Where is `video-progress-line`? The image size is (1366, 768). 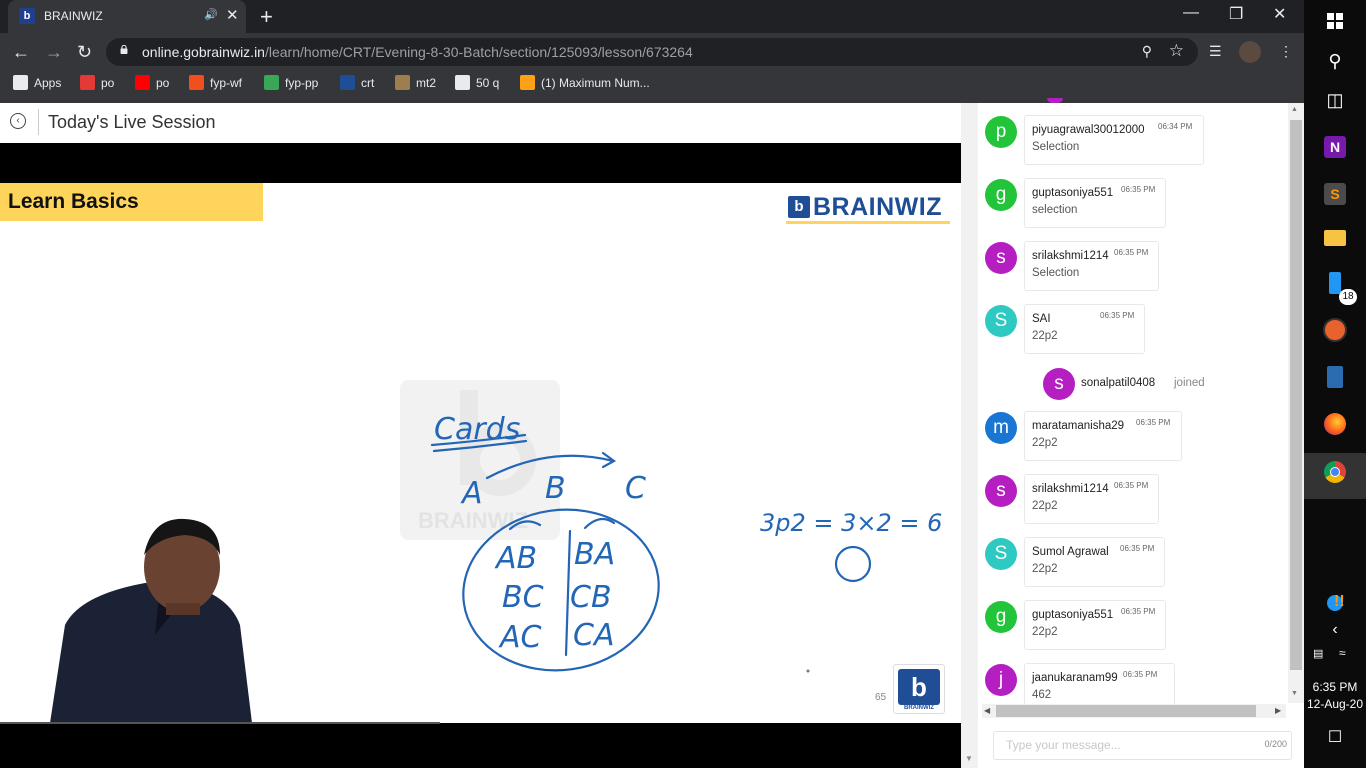
video-progress-line is located at coordinates (220, 723).